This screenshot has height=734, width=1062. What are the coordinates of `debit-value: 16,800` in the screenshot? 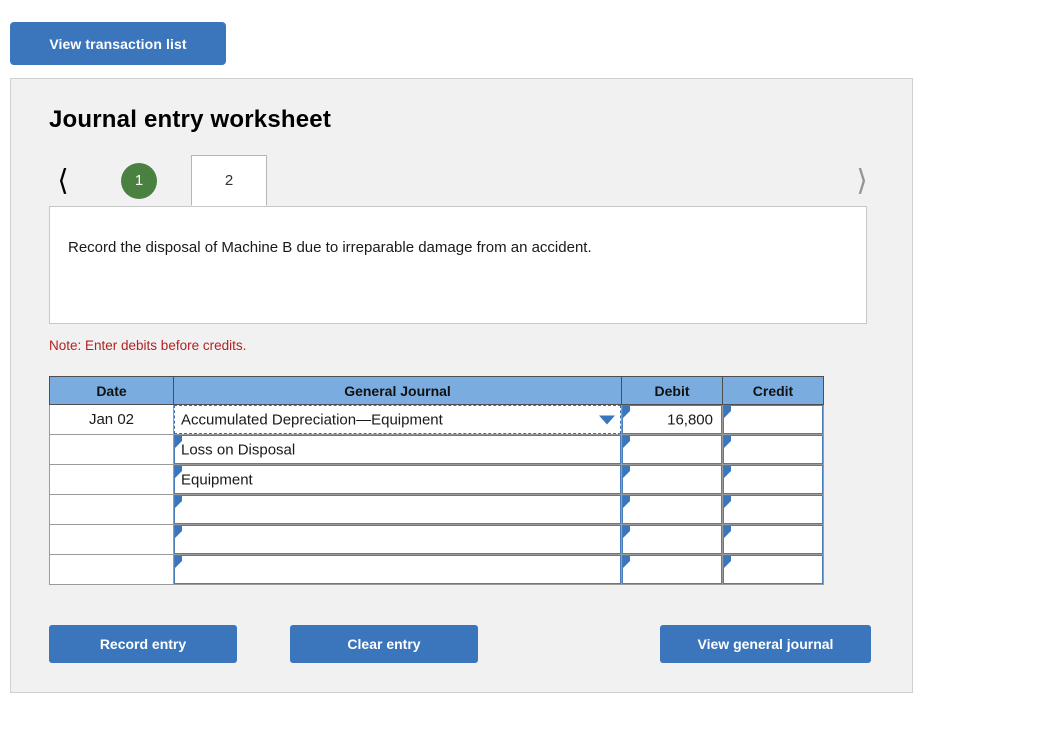 It's located at (690, 419).